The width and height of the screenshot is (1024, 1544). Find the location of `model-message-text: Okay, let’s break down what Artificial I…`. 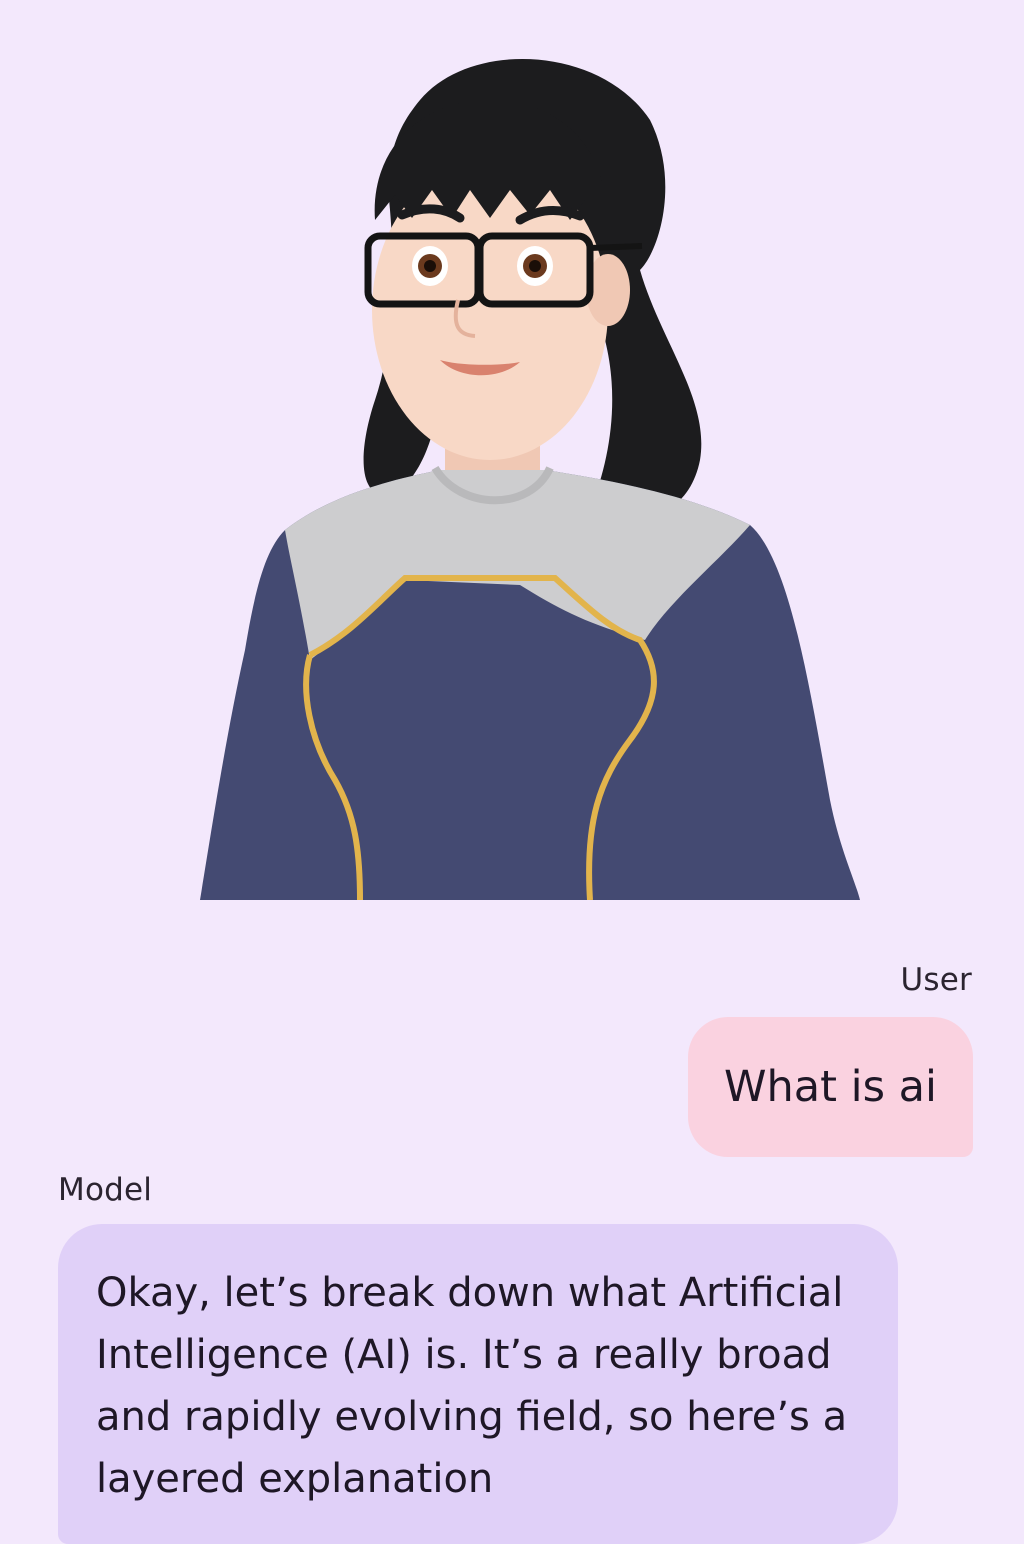

model-message-text: Okay, let’s break down what Artificial I… is located at coordinates (472, 1386).